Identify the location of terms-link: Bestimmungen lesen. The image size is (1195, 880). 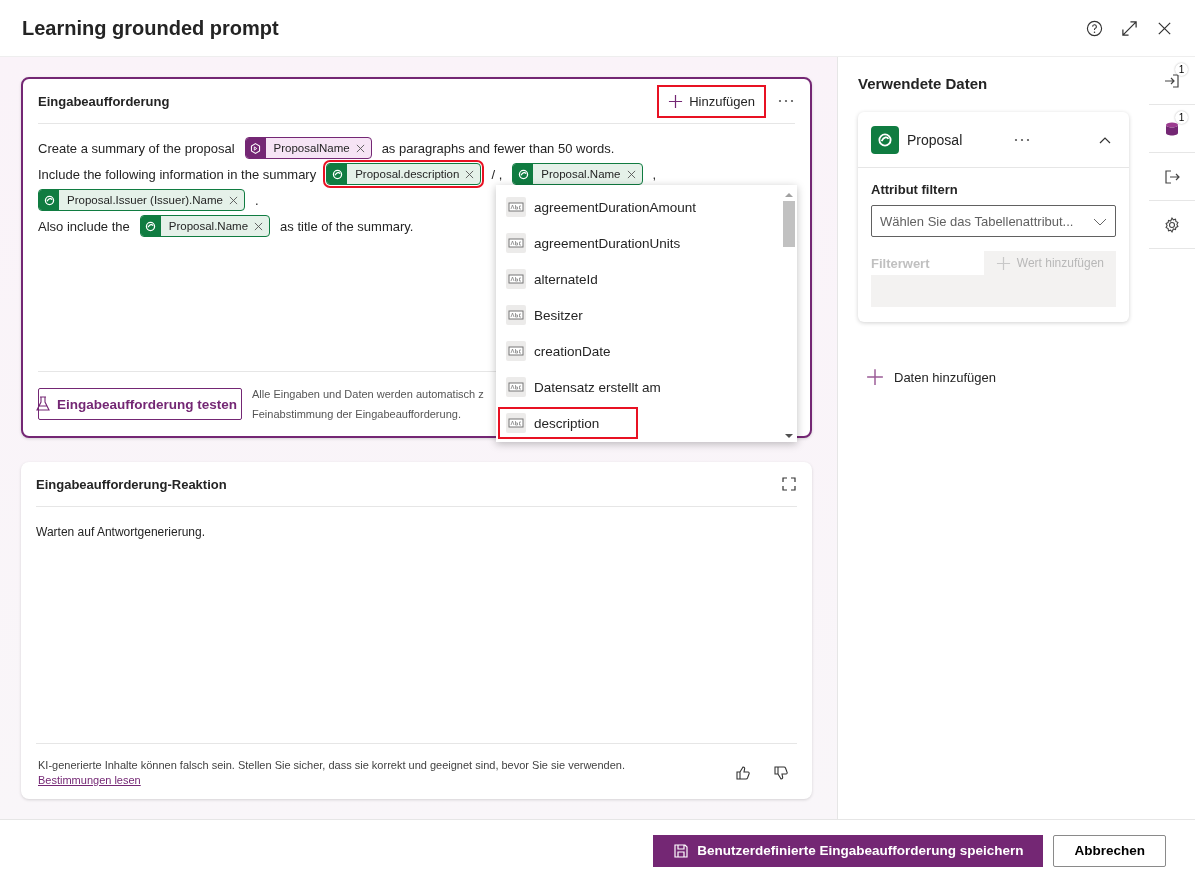
(89, 780).